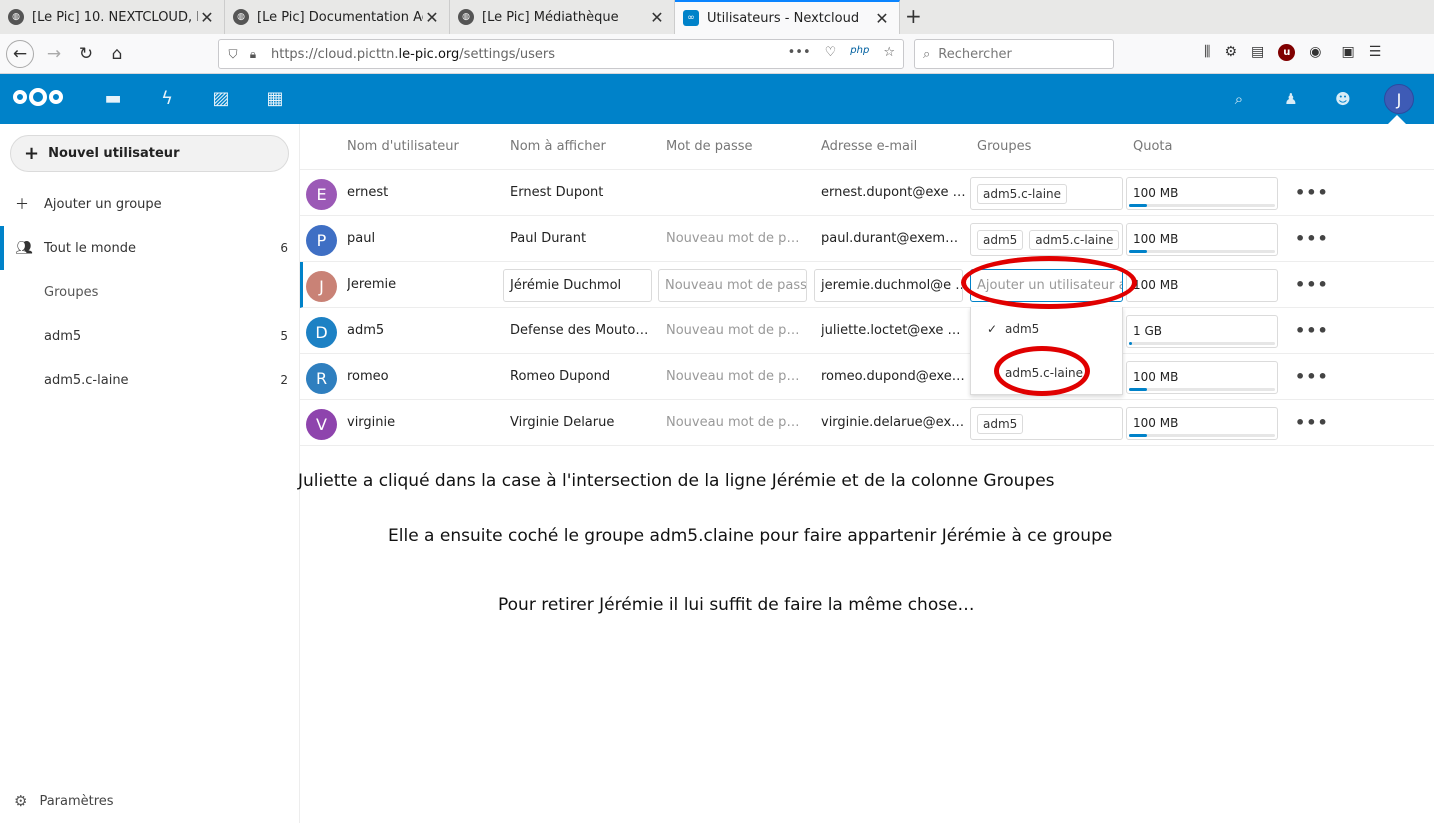 The width and height of the screenshot is (1434, 823). I want to click on search-icon: ⌕, so click(1239, 99).